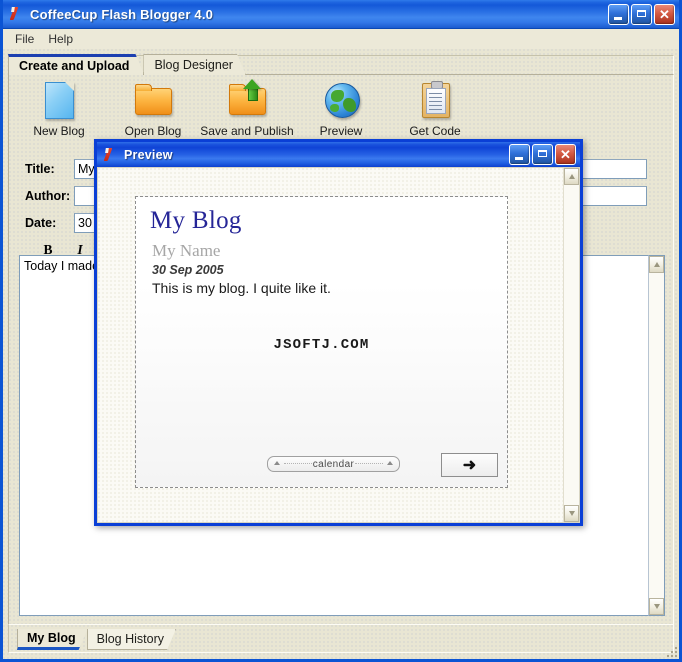  I want to click on toolbar-button-preview: Preview, so click(341, 108).